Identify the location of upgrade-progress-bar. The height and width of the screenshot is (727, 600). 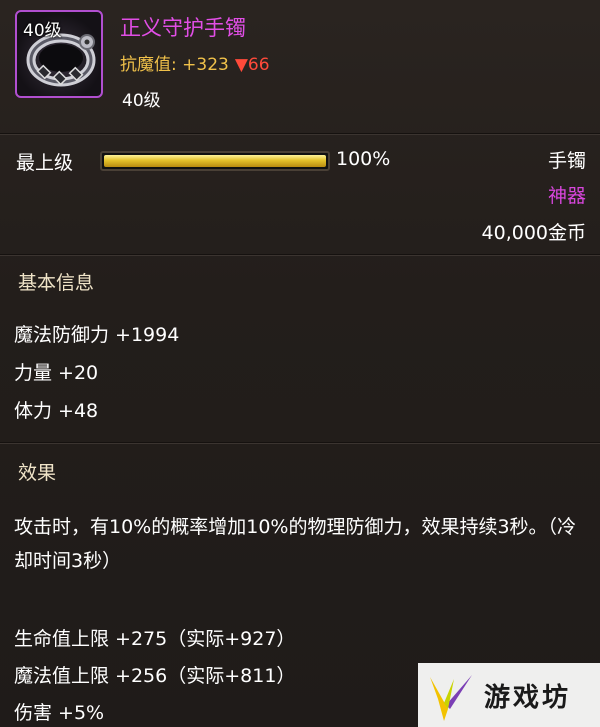
(215, 161).